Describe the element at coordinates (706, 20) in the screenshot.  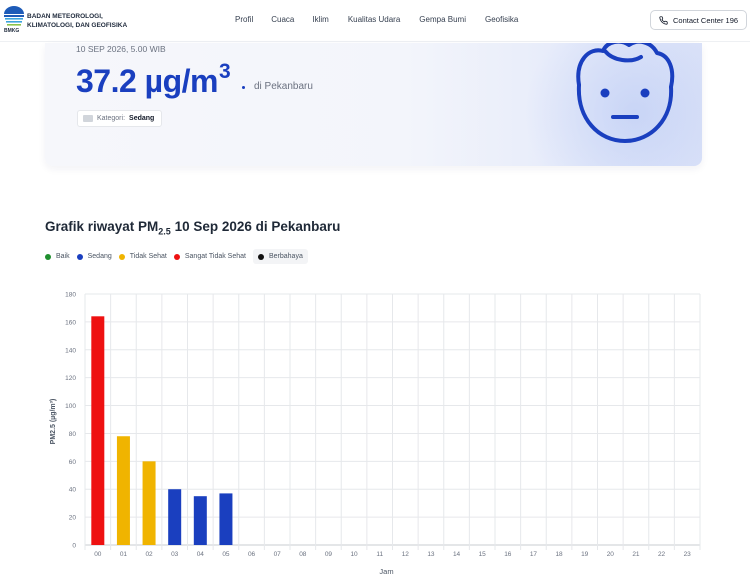
I see `contact-label: Contact Center 196` at that location.